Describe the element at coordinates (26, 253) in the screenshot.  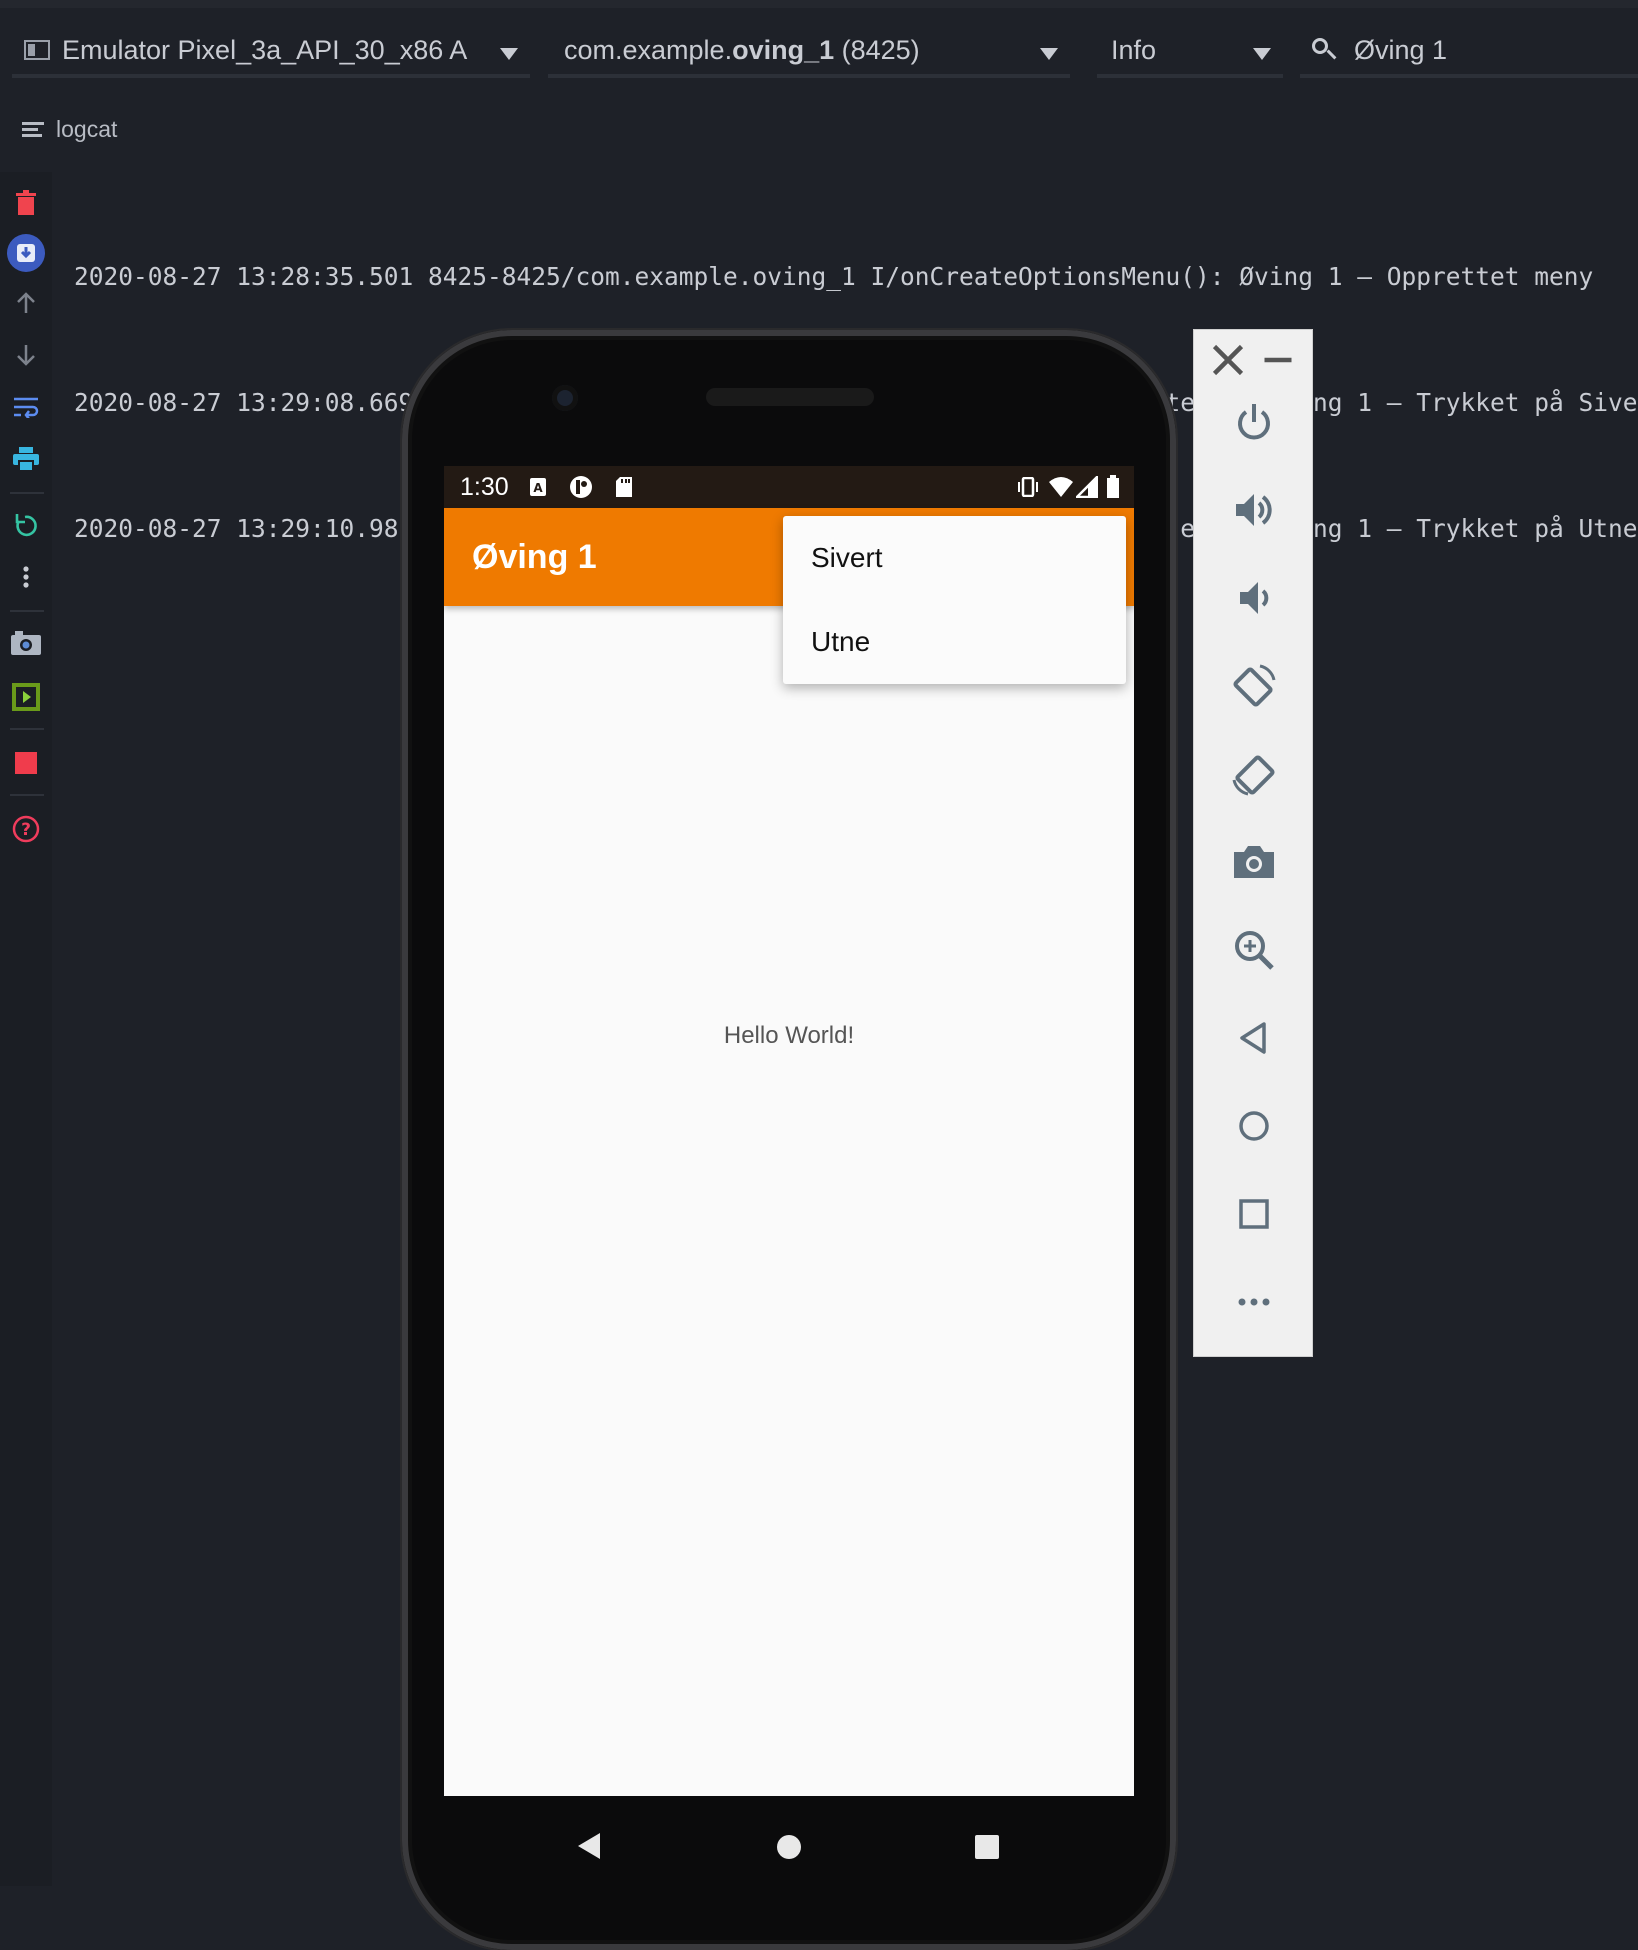
I see `scroll-end-icon` at that location.